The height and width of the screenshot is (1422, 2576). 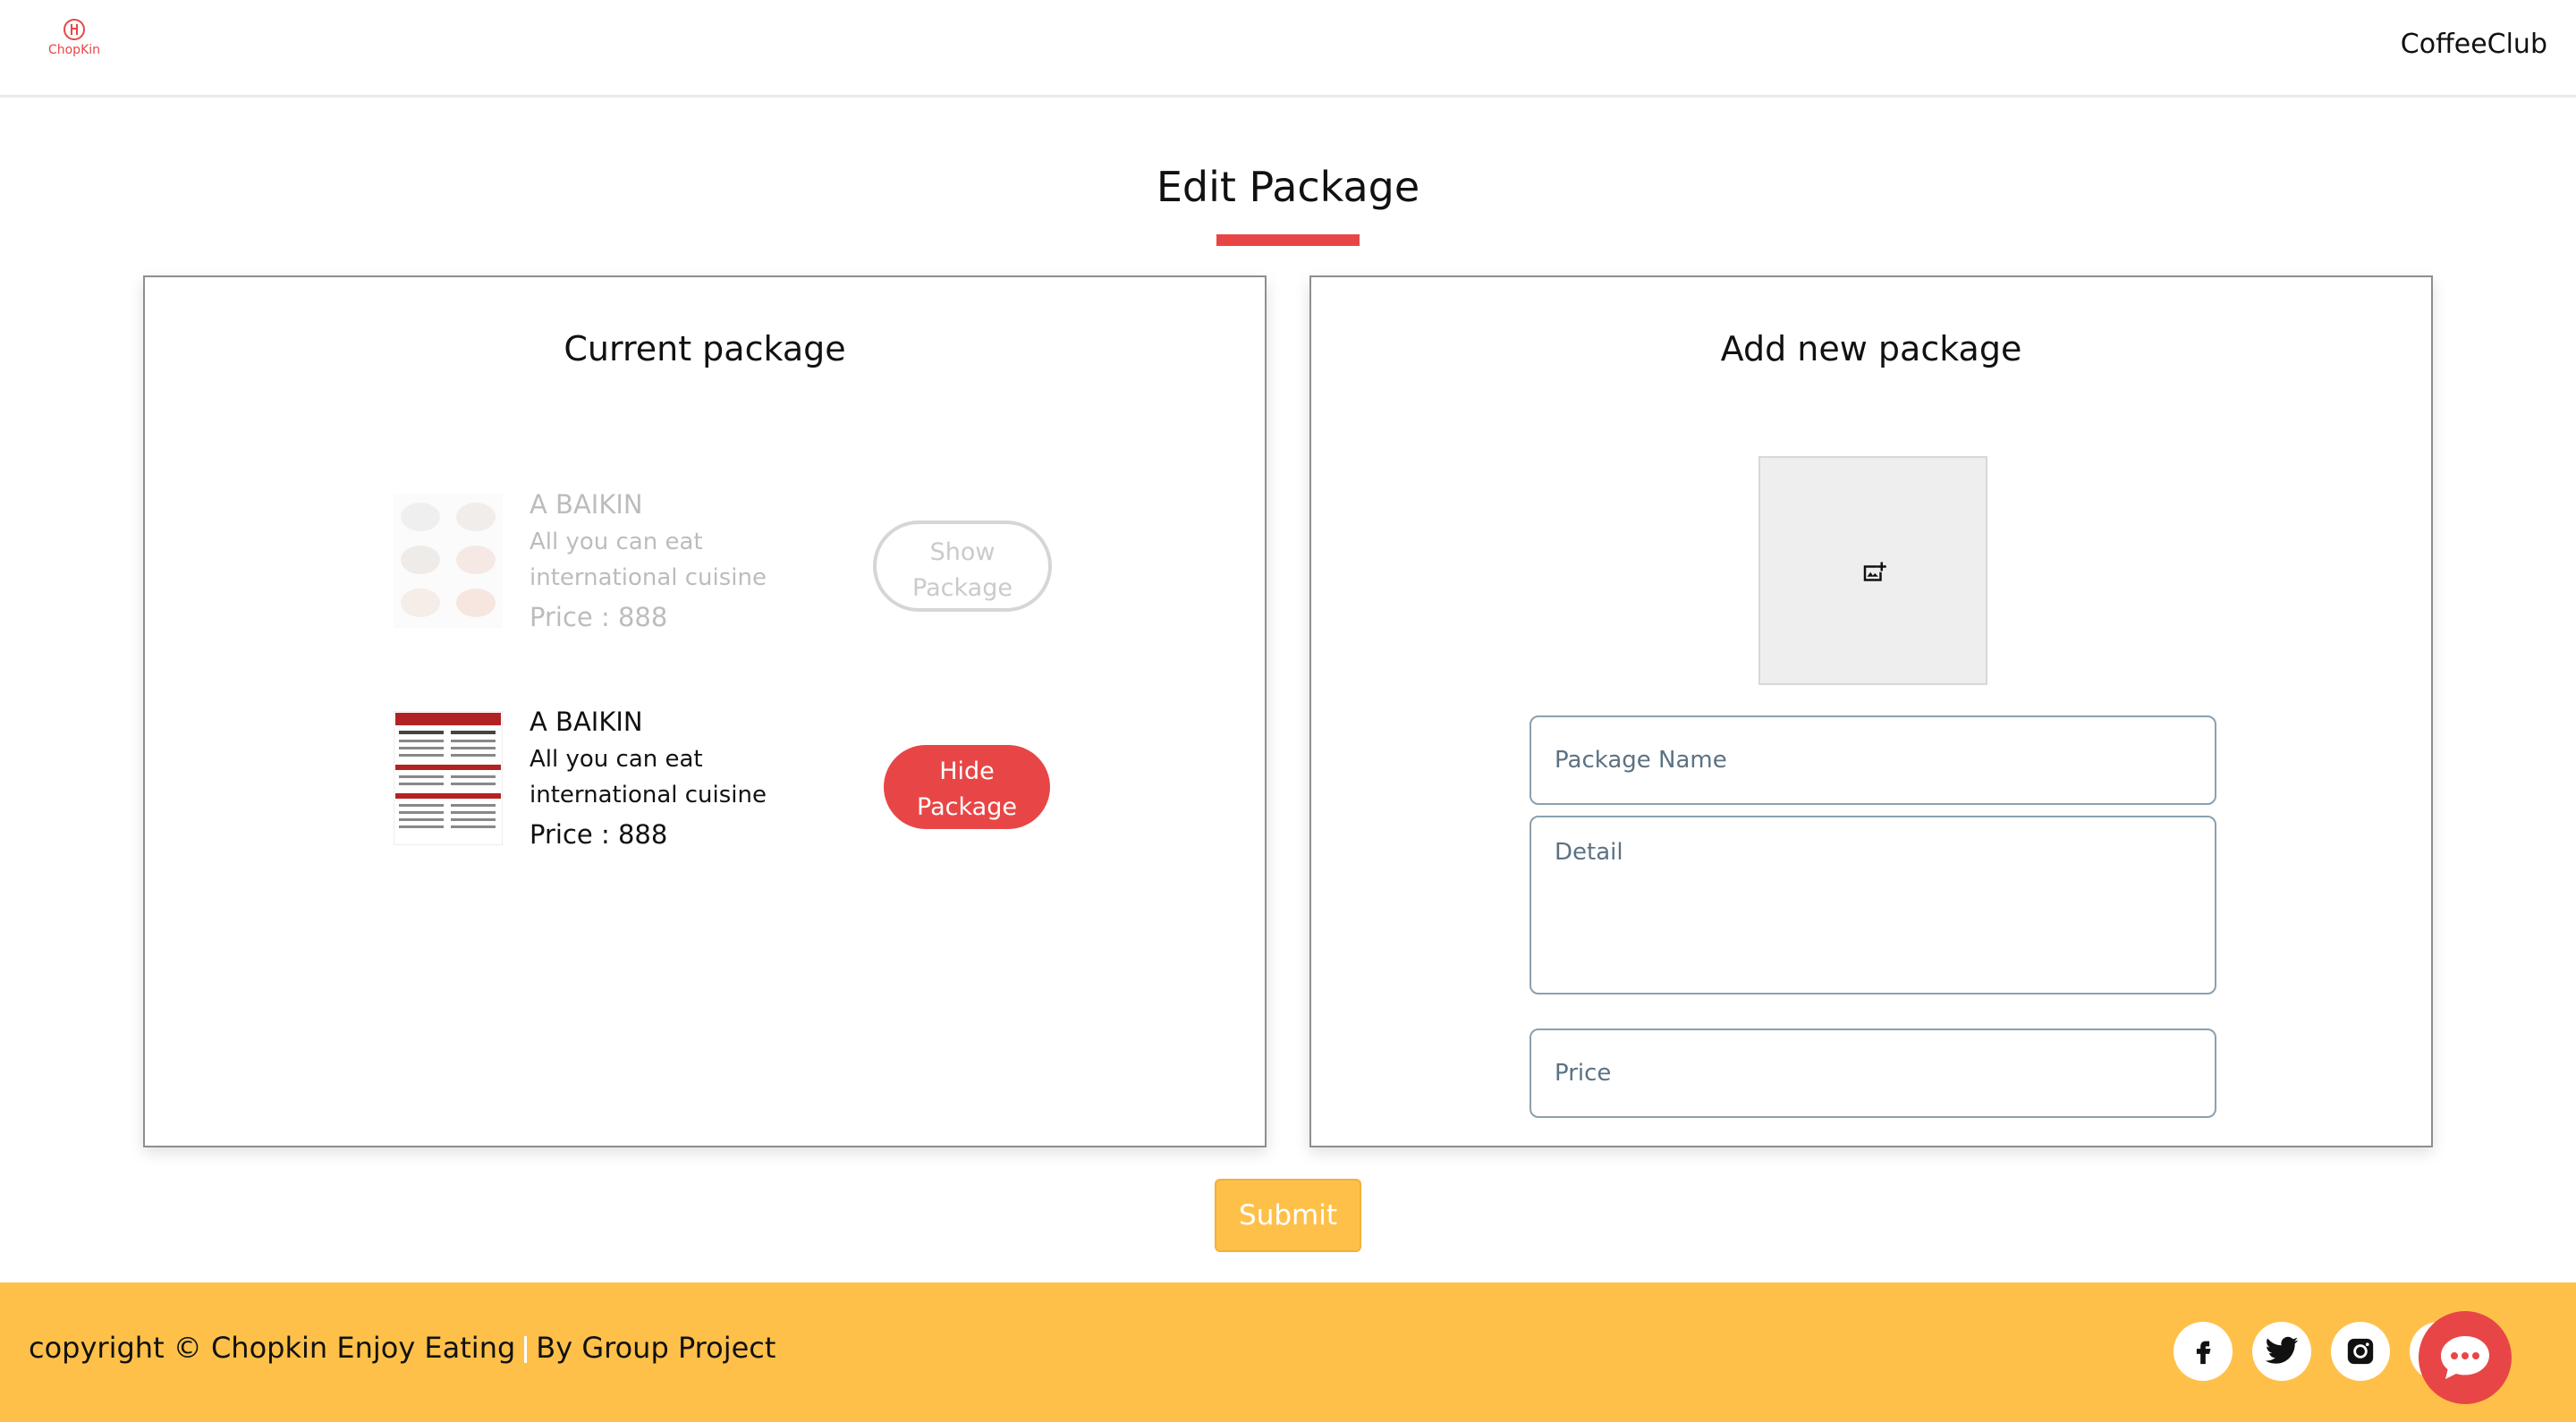 What do you see at coordinates (1871, 348) in the screenshot?
I see `add-package-title: Add new package` at bounding box center [1871, 348].